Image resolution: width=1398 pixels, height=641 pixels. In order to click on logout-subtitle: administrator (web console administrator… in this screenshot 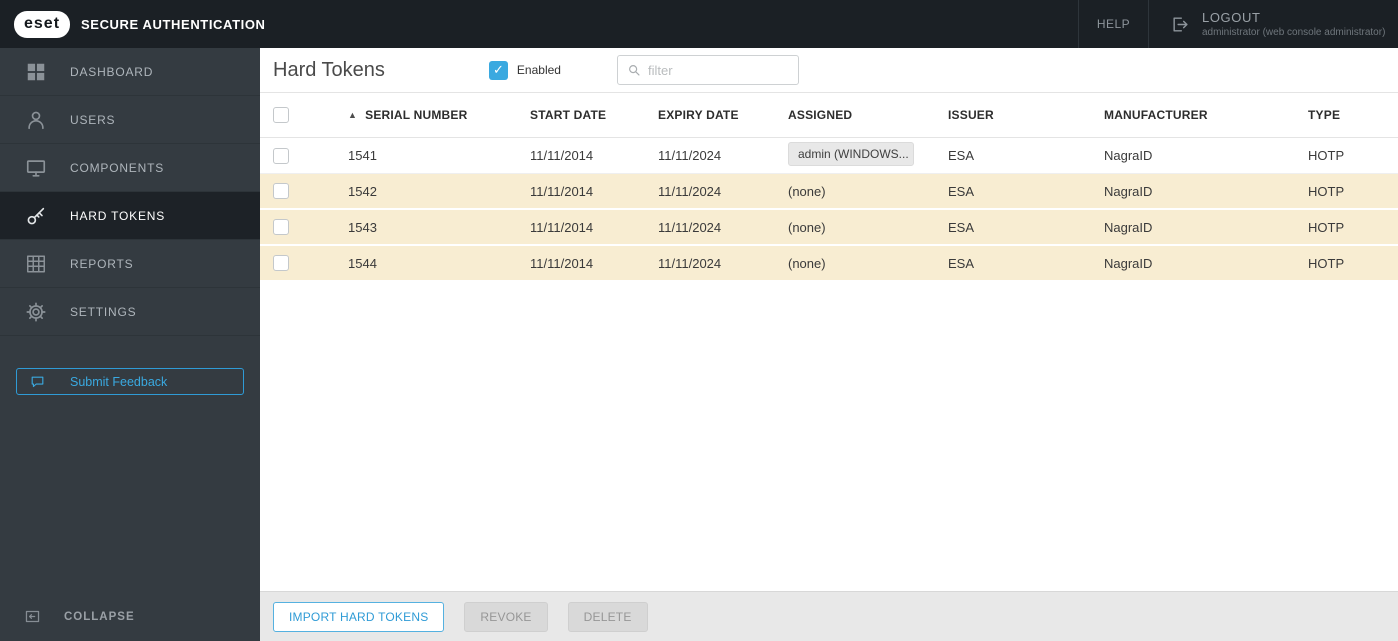, I will do `click(1294, 32)`.